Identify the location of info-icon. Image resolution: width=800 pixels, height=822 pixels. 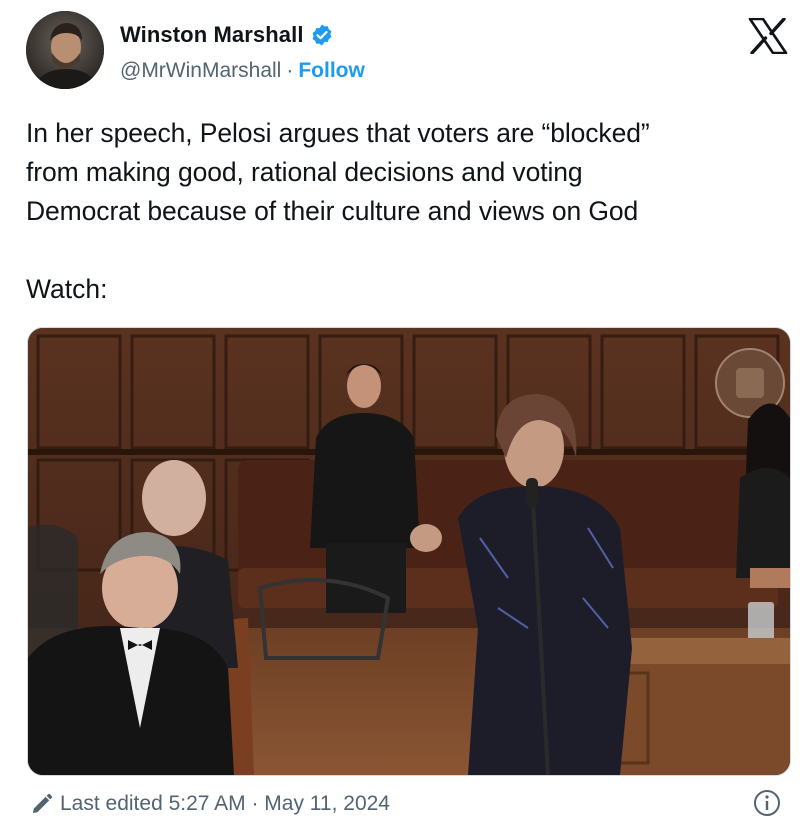
(767, 803).